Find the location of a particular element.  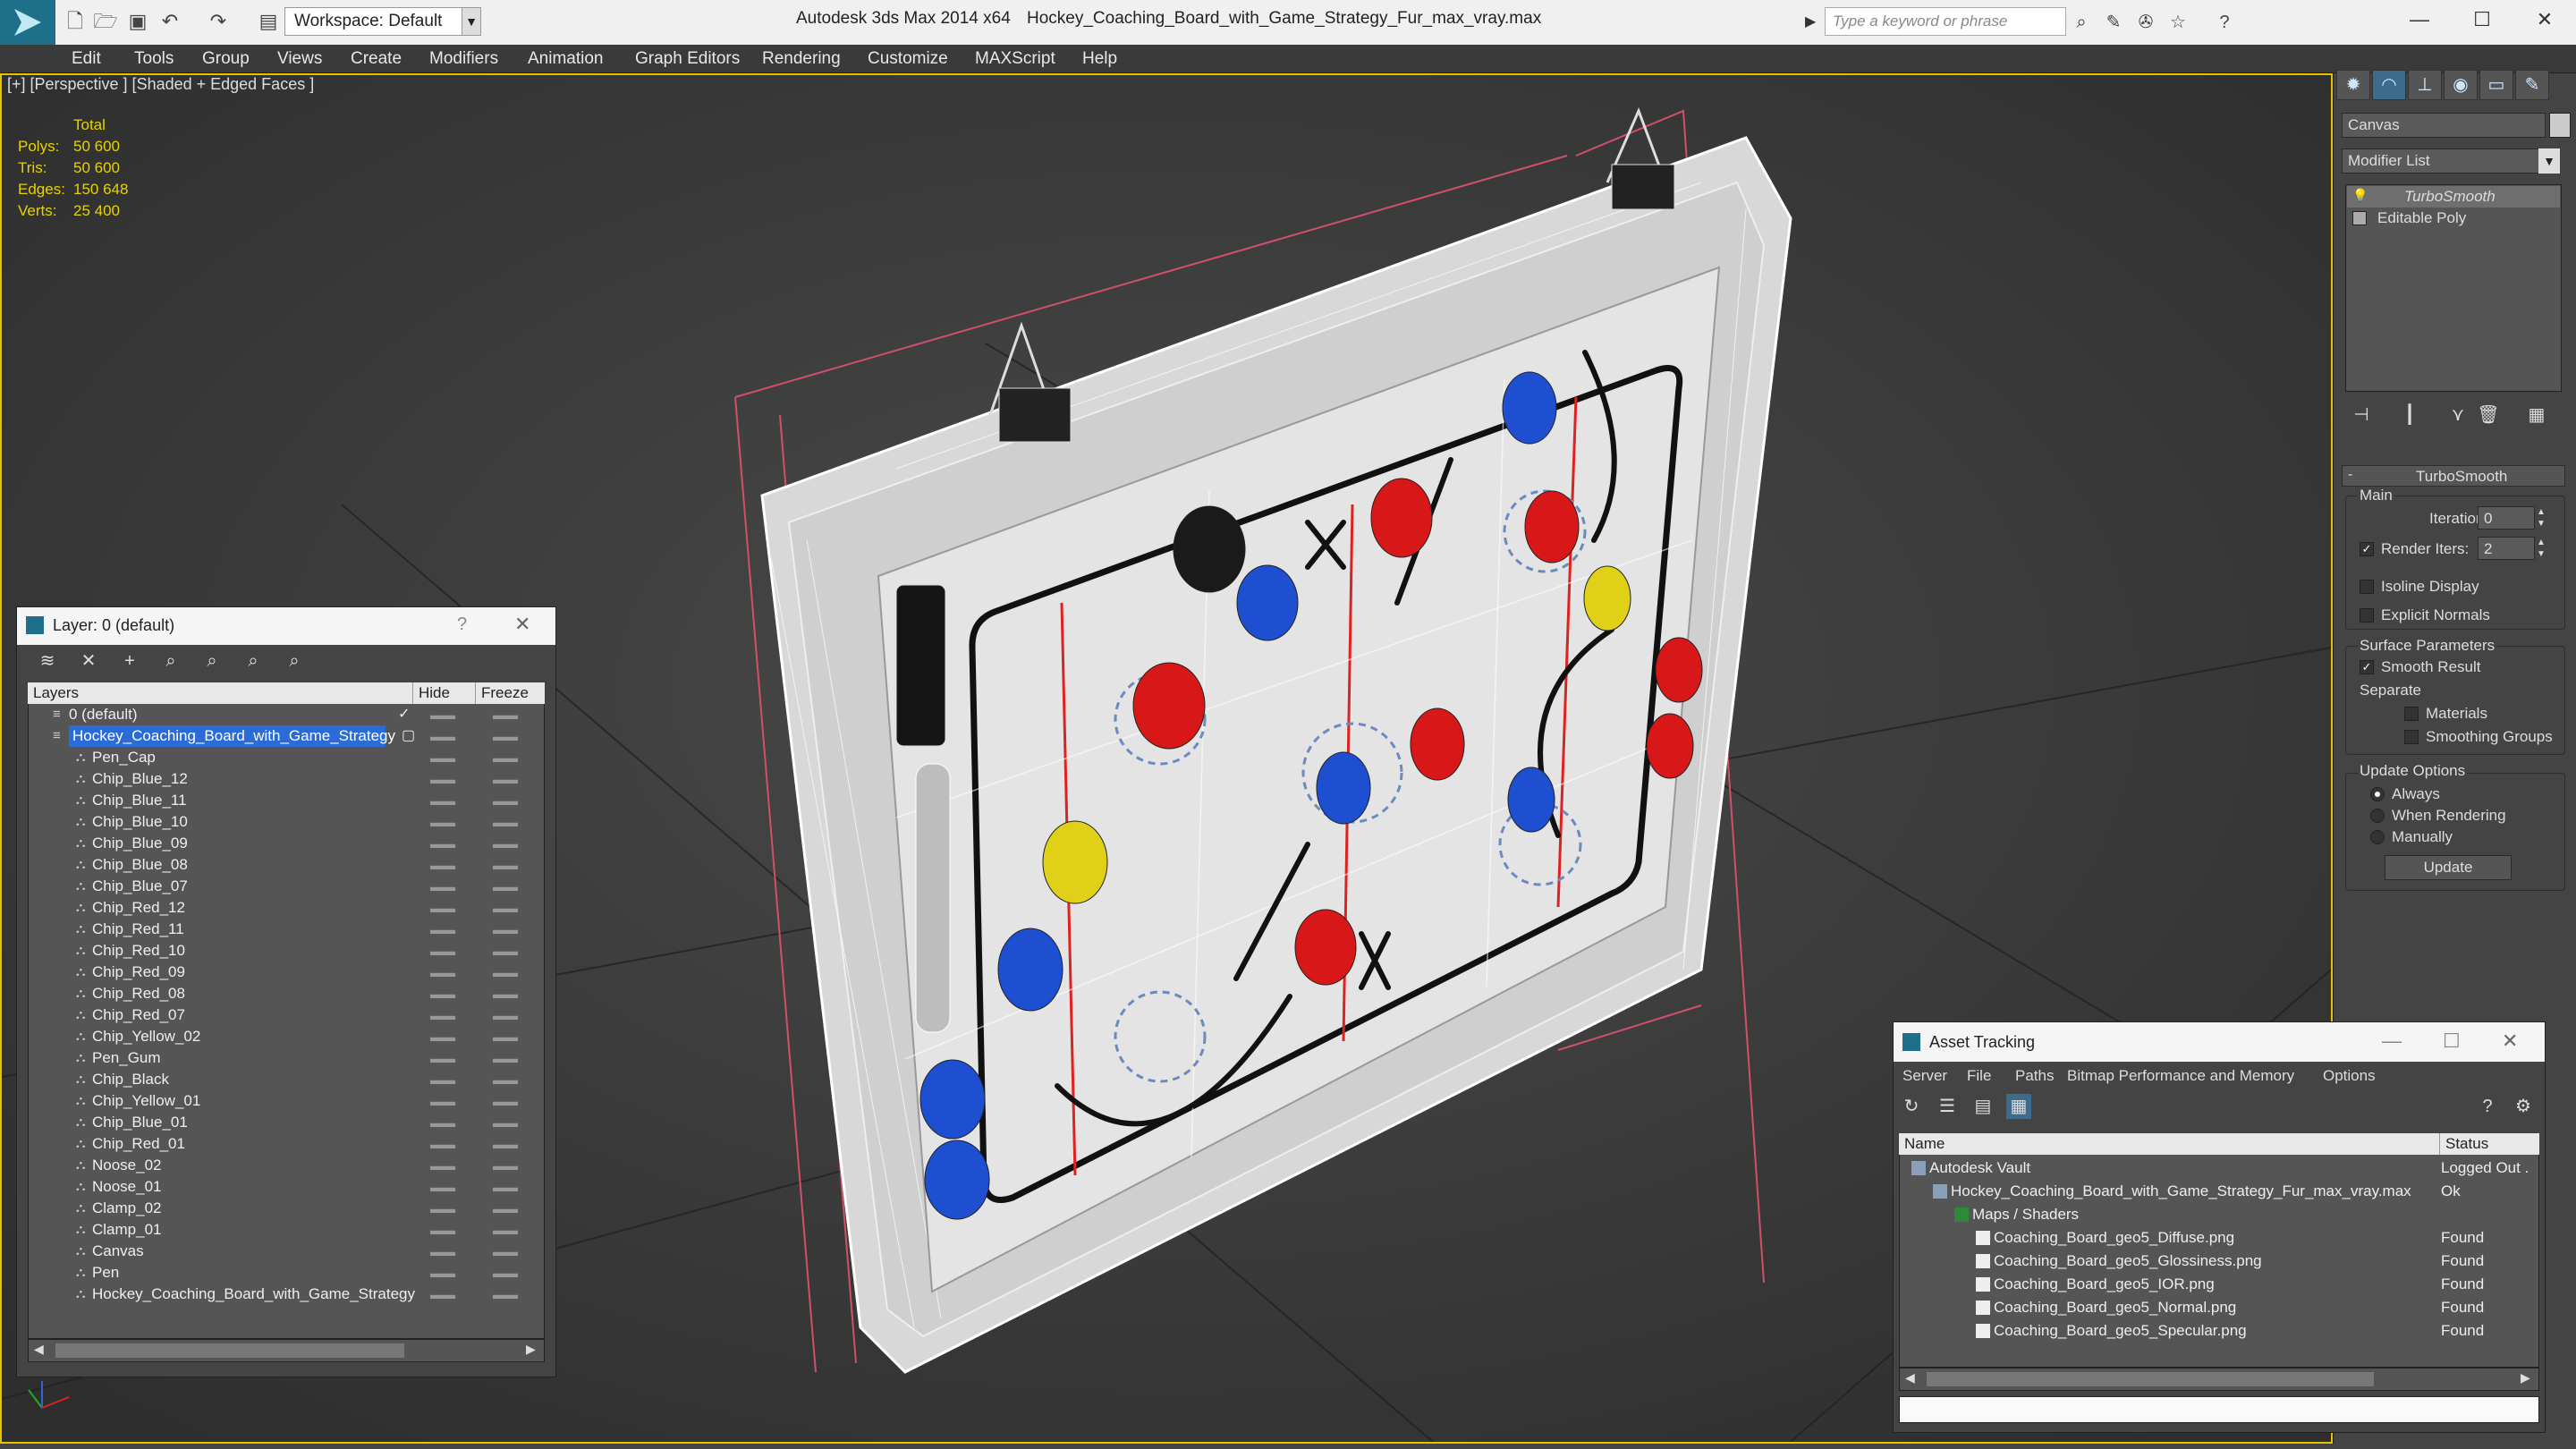

delete-layer-icon: ✕ is located at coordinates (88, 661).